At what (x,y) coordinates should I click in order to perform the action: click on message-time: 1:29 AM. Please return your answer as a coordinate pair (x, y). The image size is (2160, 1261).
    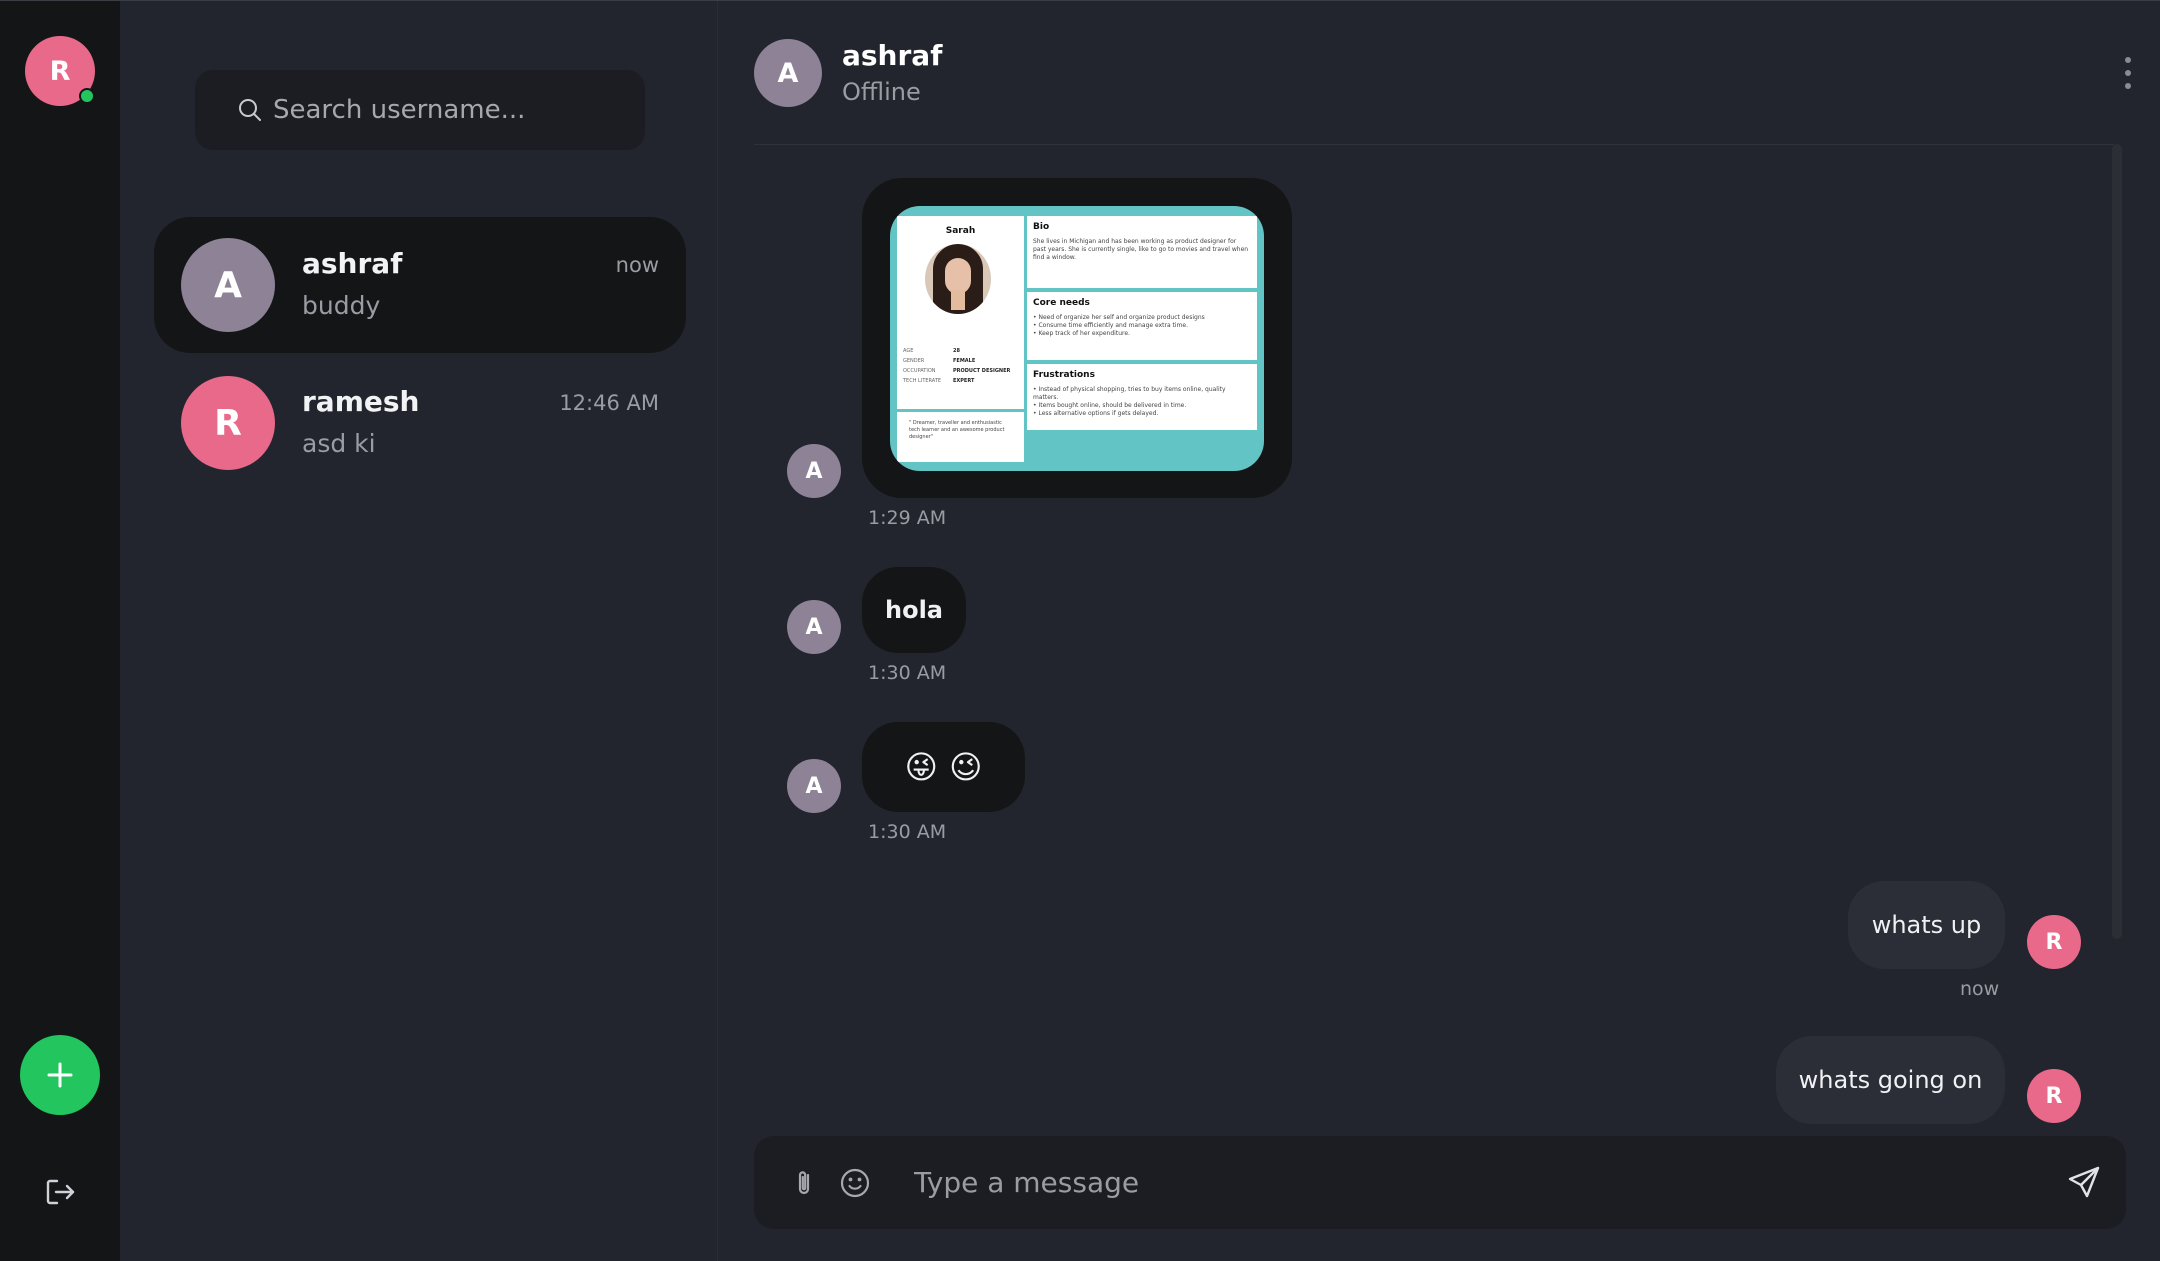
    Looking at the image, I should click on (907, 518).